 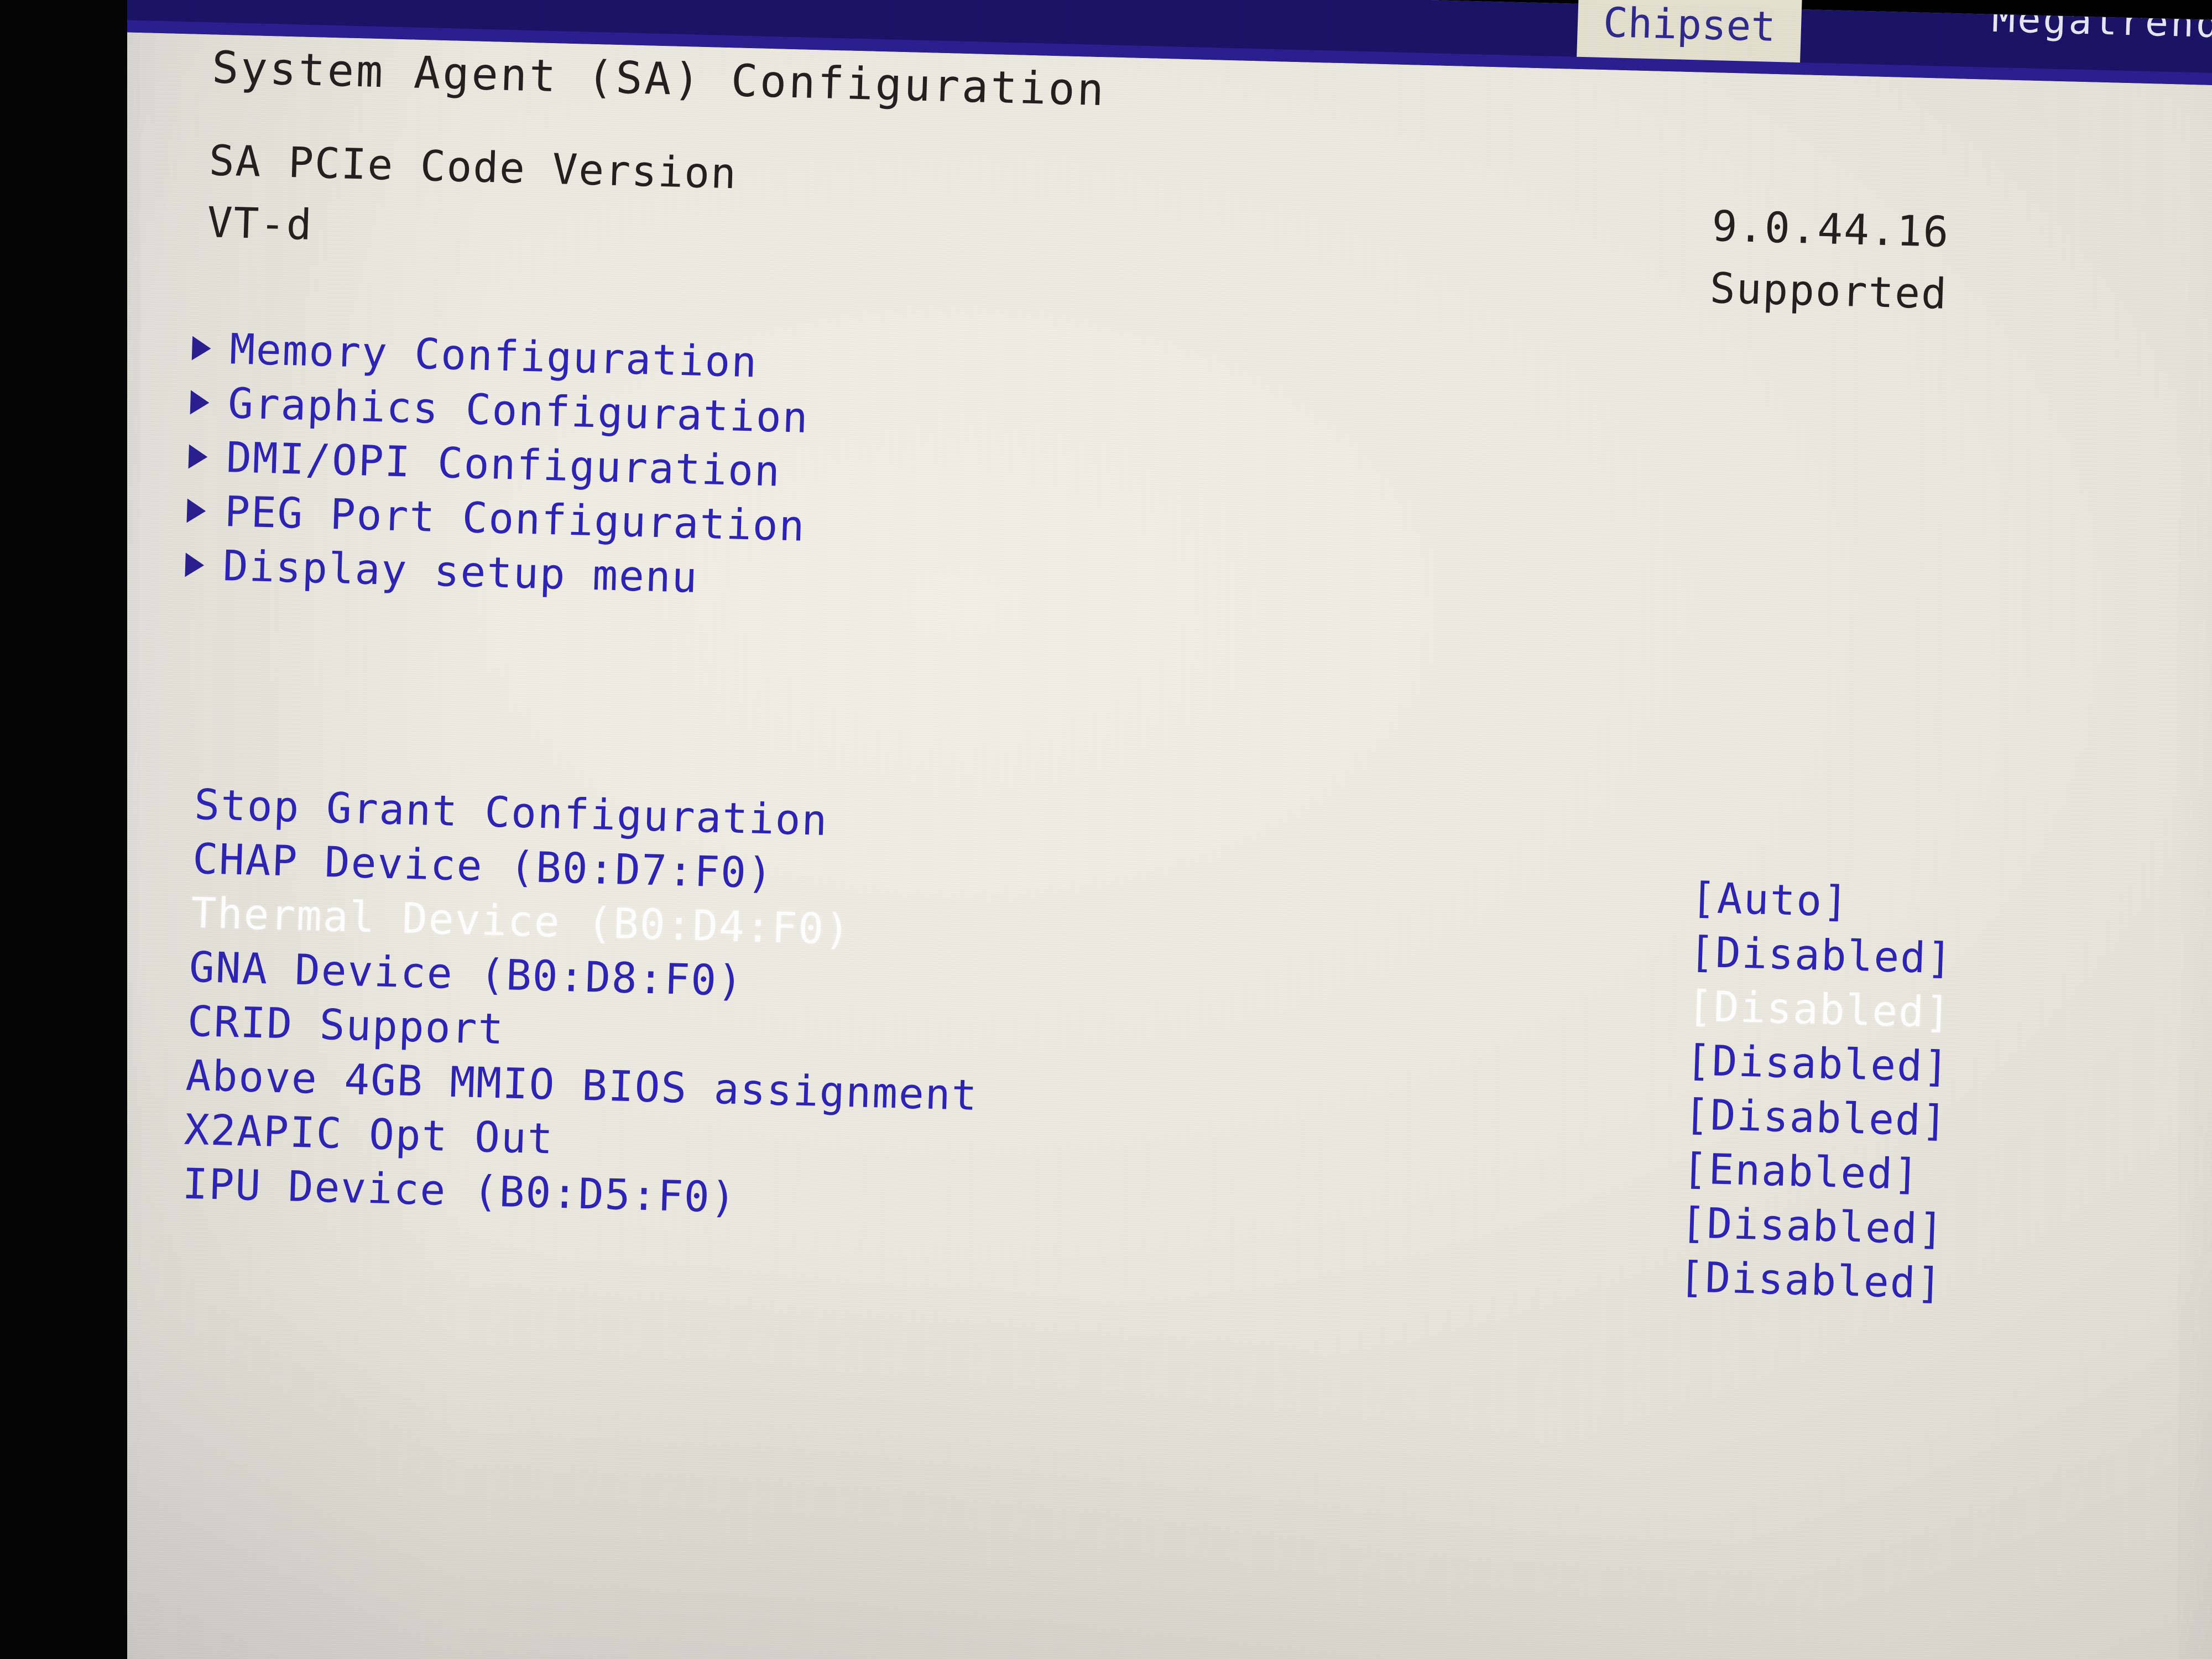 I want to click on setting-value-6: [Enabled], so click(x=1802, y=1172).